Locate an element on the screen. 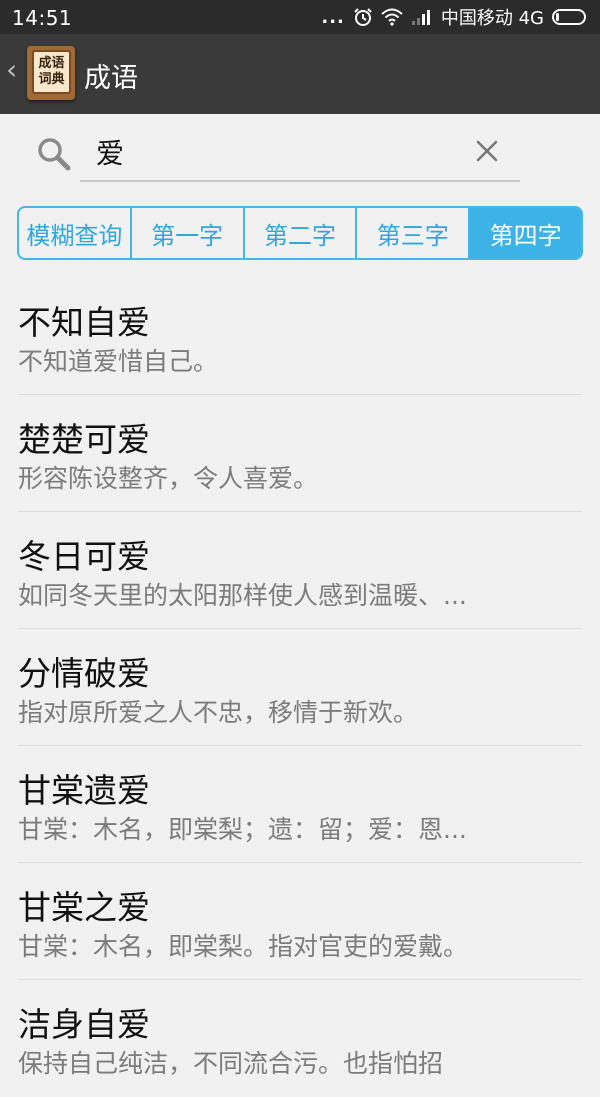 The width and height of the screenshot is (600, 1097). status-icons: ... 中国移动 4G is located at coordinates (453, 17).